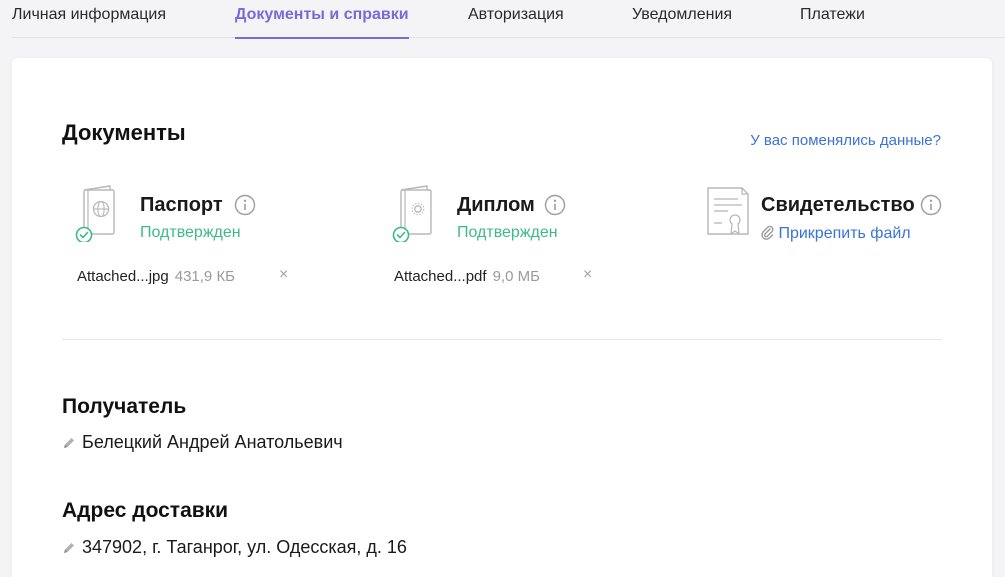 Image resolution: width=1005 pixels, height=577 pixels. I want to click on document-certificate: Свидетельство Прикрепить файл, so click(829, 237).